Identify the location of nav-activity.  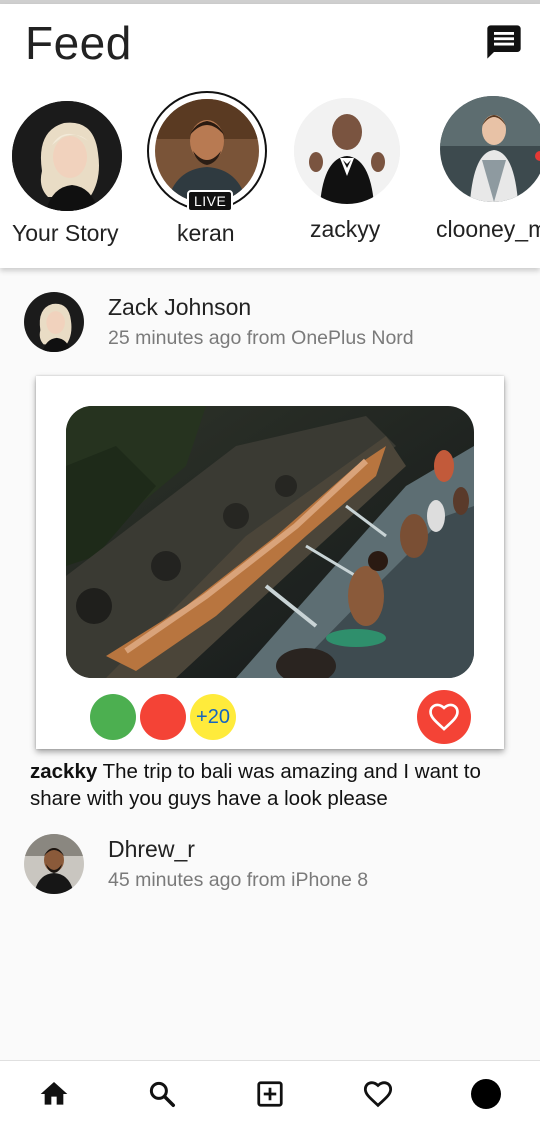
(378, 1094).